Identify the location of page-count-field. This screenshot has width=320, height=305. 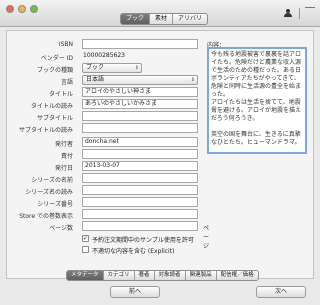
(140, 226).